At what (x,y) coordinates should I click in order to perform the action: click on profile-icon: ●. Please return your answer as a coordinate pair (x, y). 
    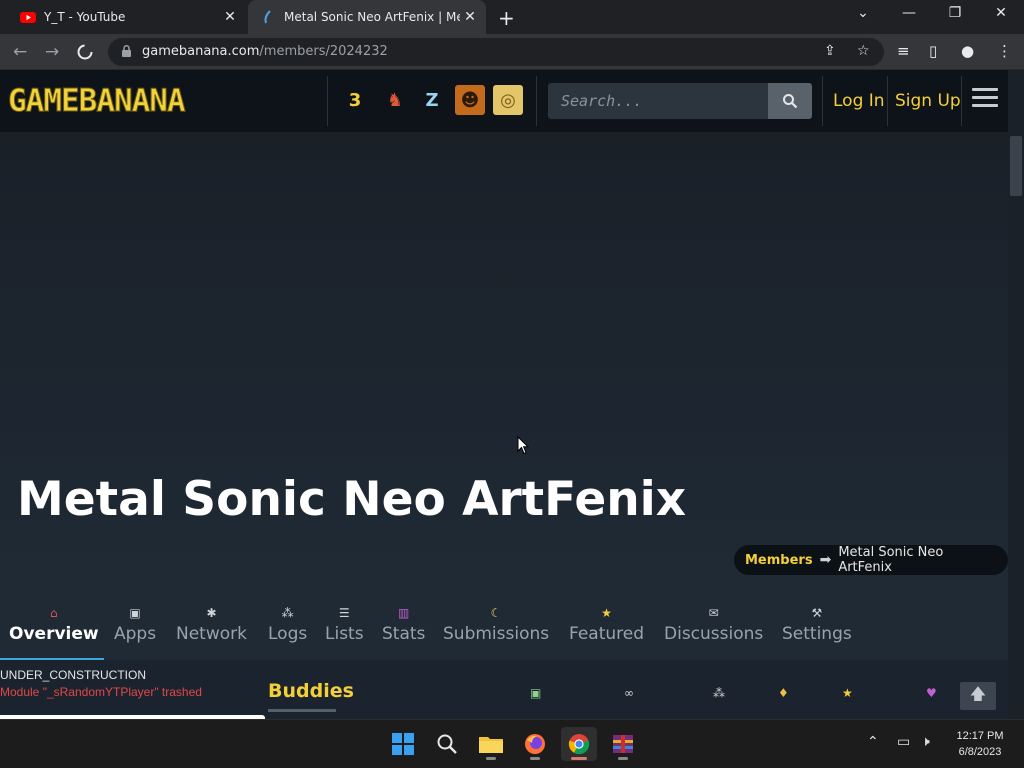
    Looking at the image, I should click on (967, 51).